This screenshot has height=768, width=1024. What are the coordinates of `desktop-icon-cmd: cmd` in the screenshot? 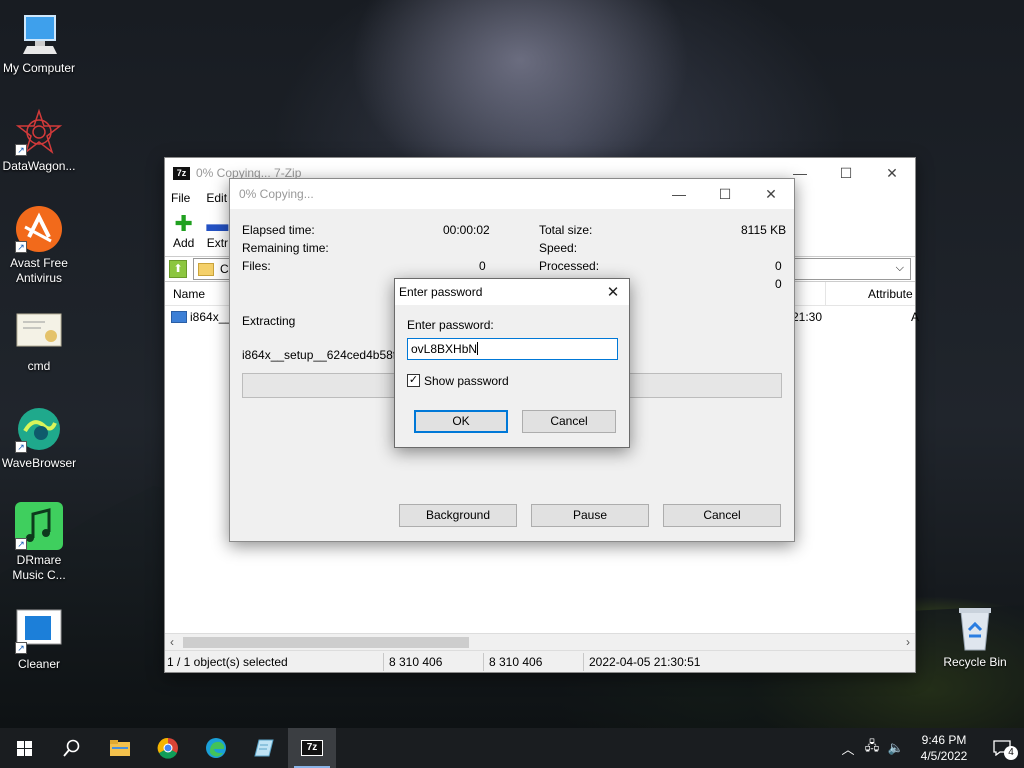 It's located at (39, 341).